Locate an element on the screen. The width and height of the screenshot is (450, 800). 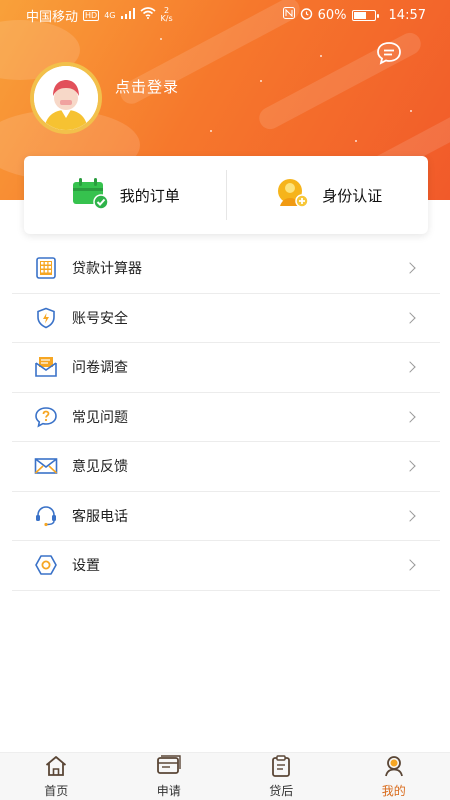
menu-item-faq: 常见问题 is located at coordinates (226, 417).